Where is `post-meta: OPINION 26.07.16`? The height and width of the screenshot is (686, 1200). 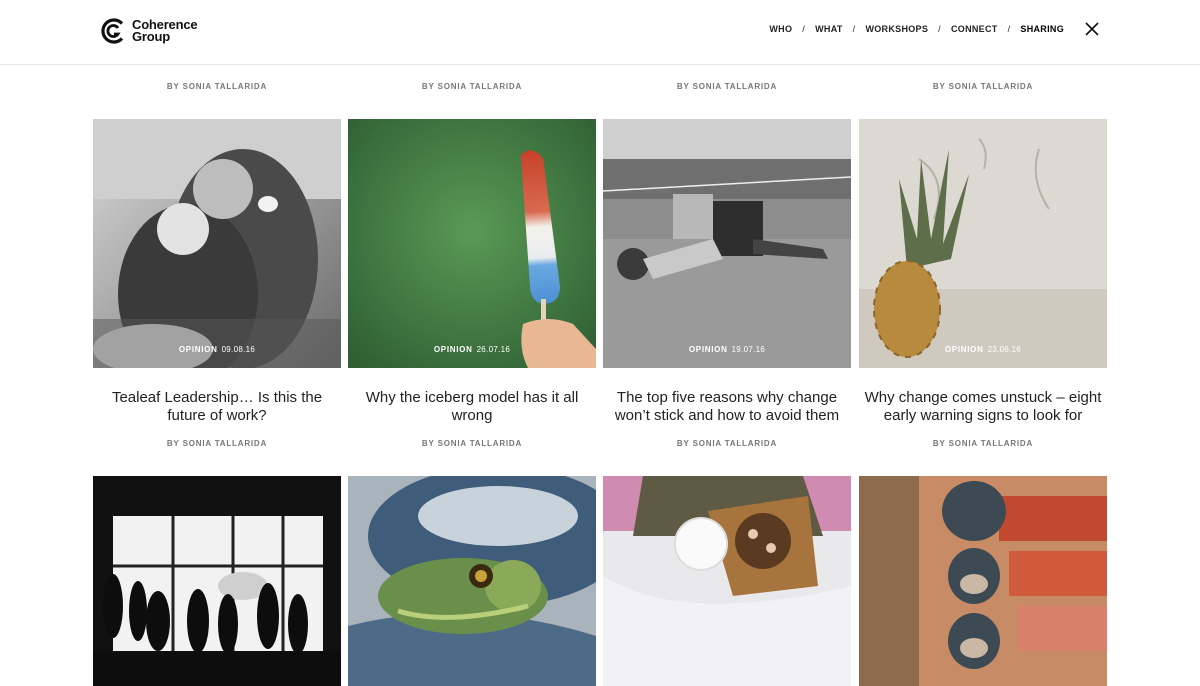
post-meta: OPINION 26.07.16 is located at coordinates (472, 349).